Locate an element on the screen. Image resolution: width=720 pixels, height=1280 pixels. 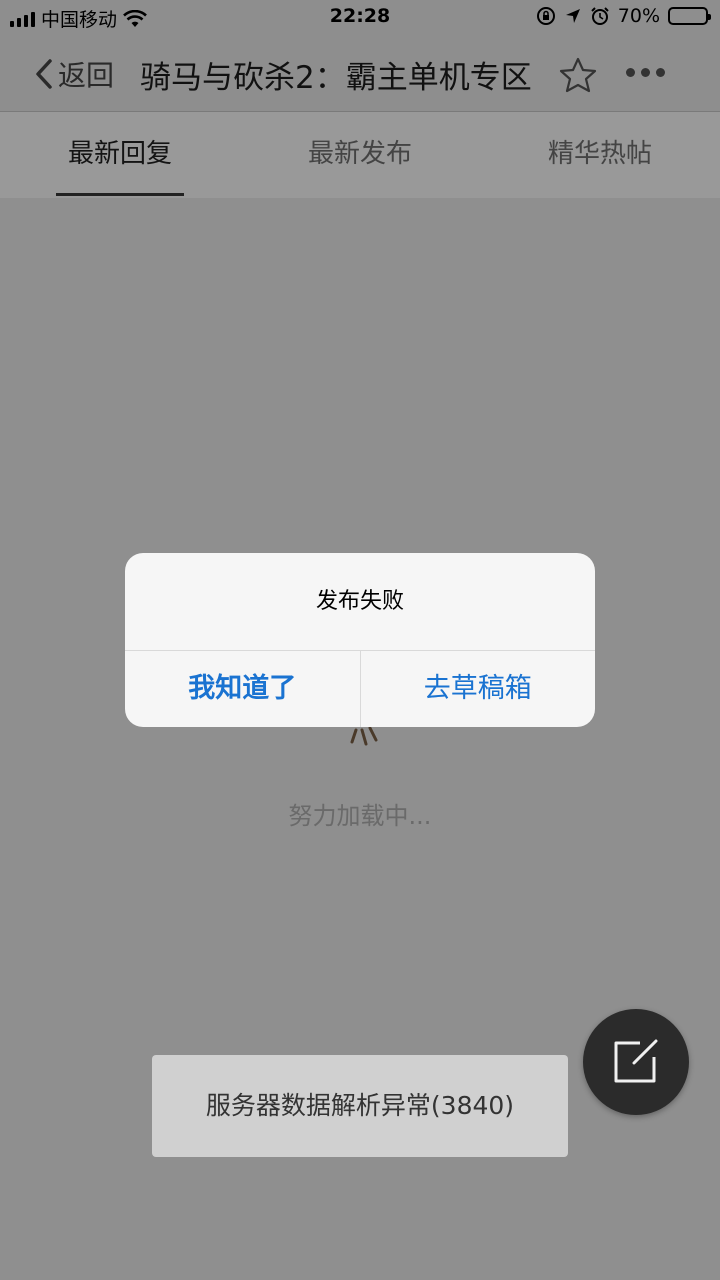
rotation-lock-icon is located at coordinates (545, 16).